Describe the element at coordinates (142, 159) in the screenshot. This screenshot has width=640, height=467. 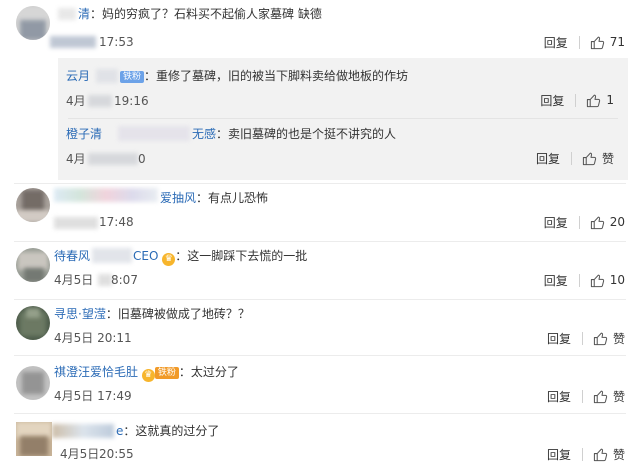
I see `sub-reply-time: 0` at that location.